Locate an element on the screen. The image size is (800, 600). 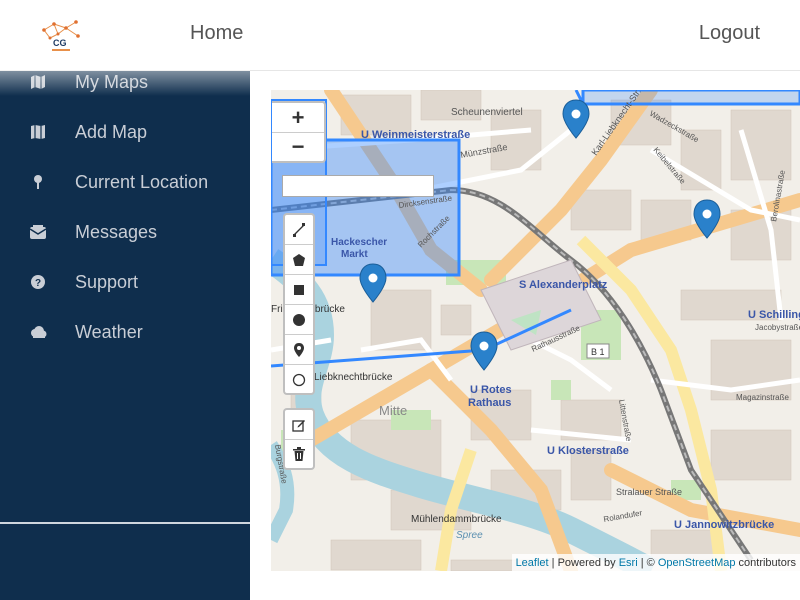
map-label-jannowitz: U Jannowitzbrücke is located at coordinates (724, 525).